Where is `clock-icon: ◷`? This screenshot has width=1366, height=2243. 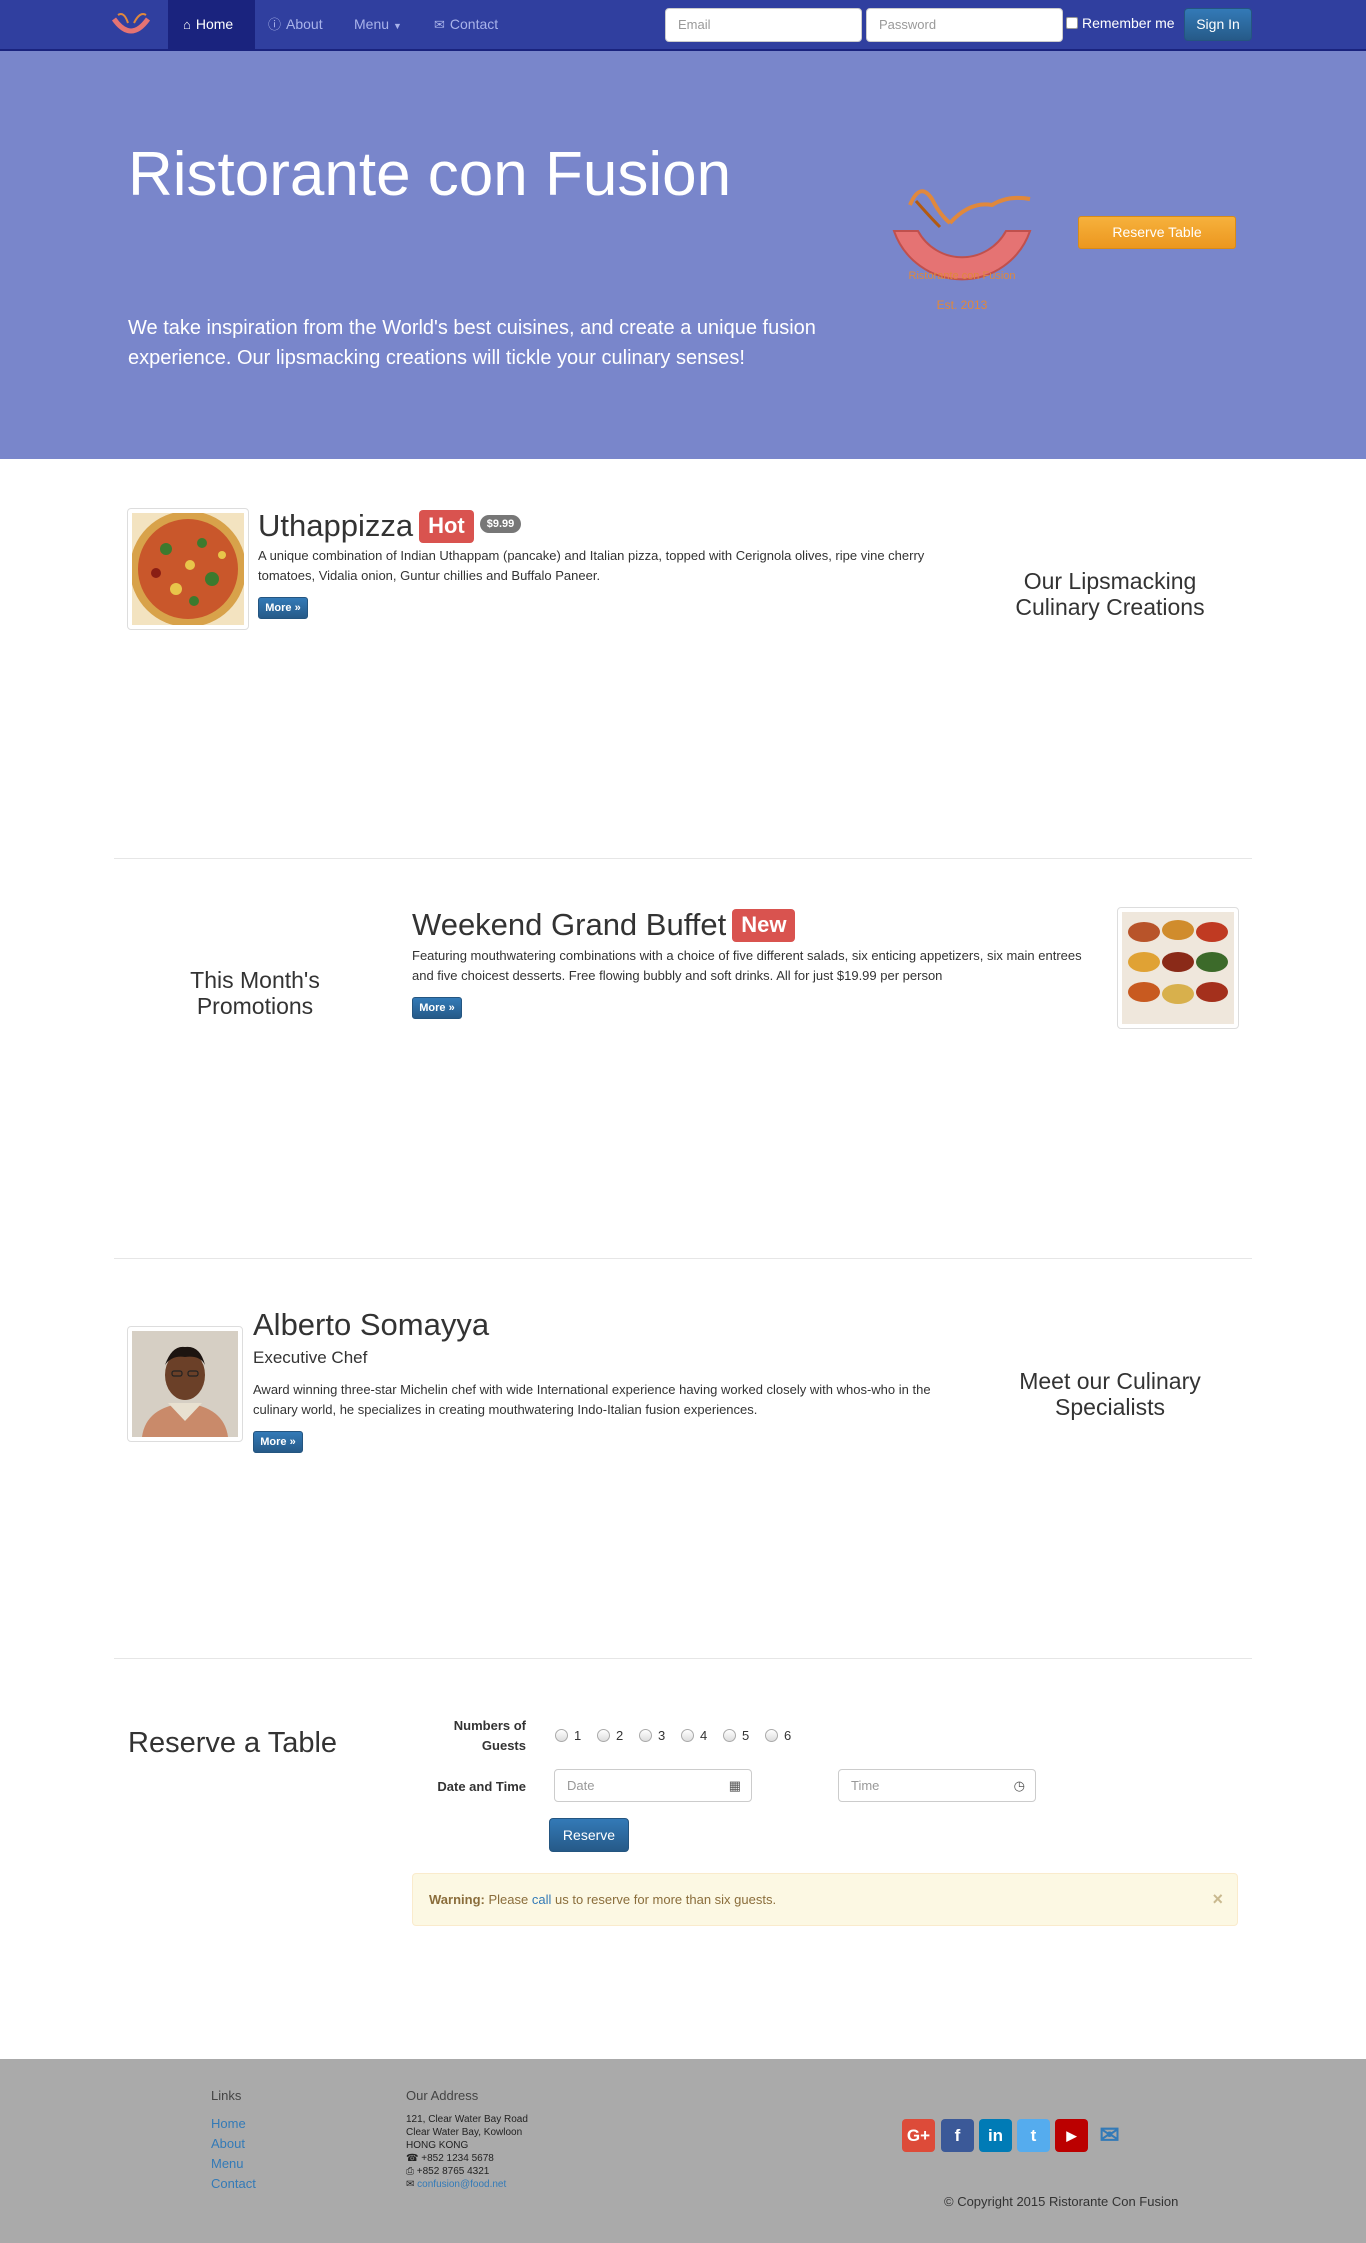 clock-icon: ◷ is located at coordinates (1019, 1785).